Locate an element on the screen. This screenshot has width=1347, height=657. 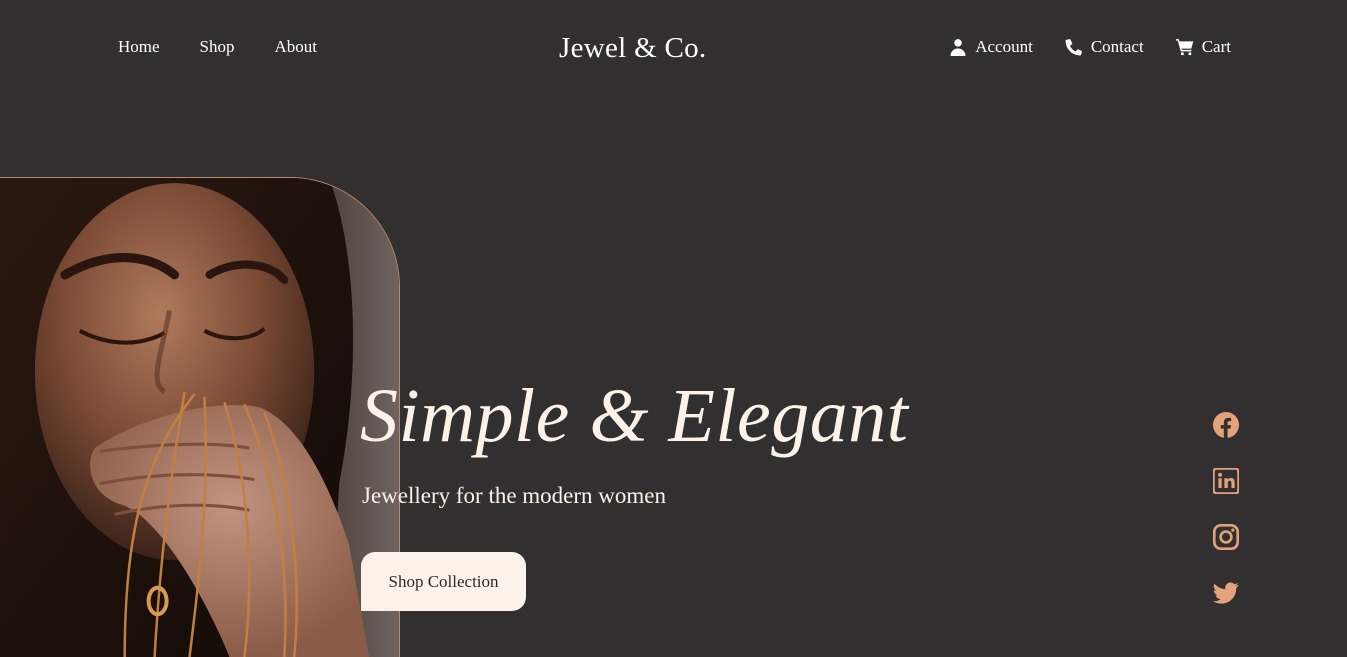
shop-collection-button: Shop Collection is located at coordinates (443, 581).